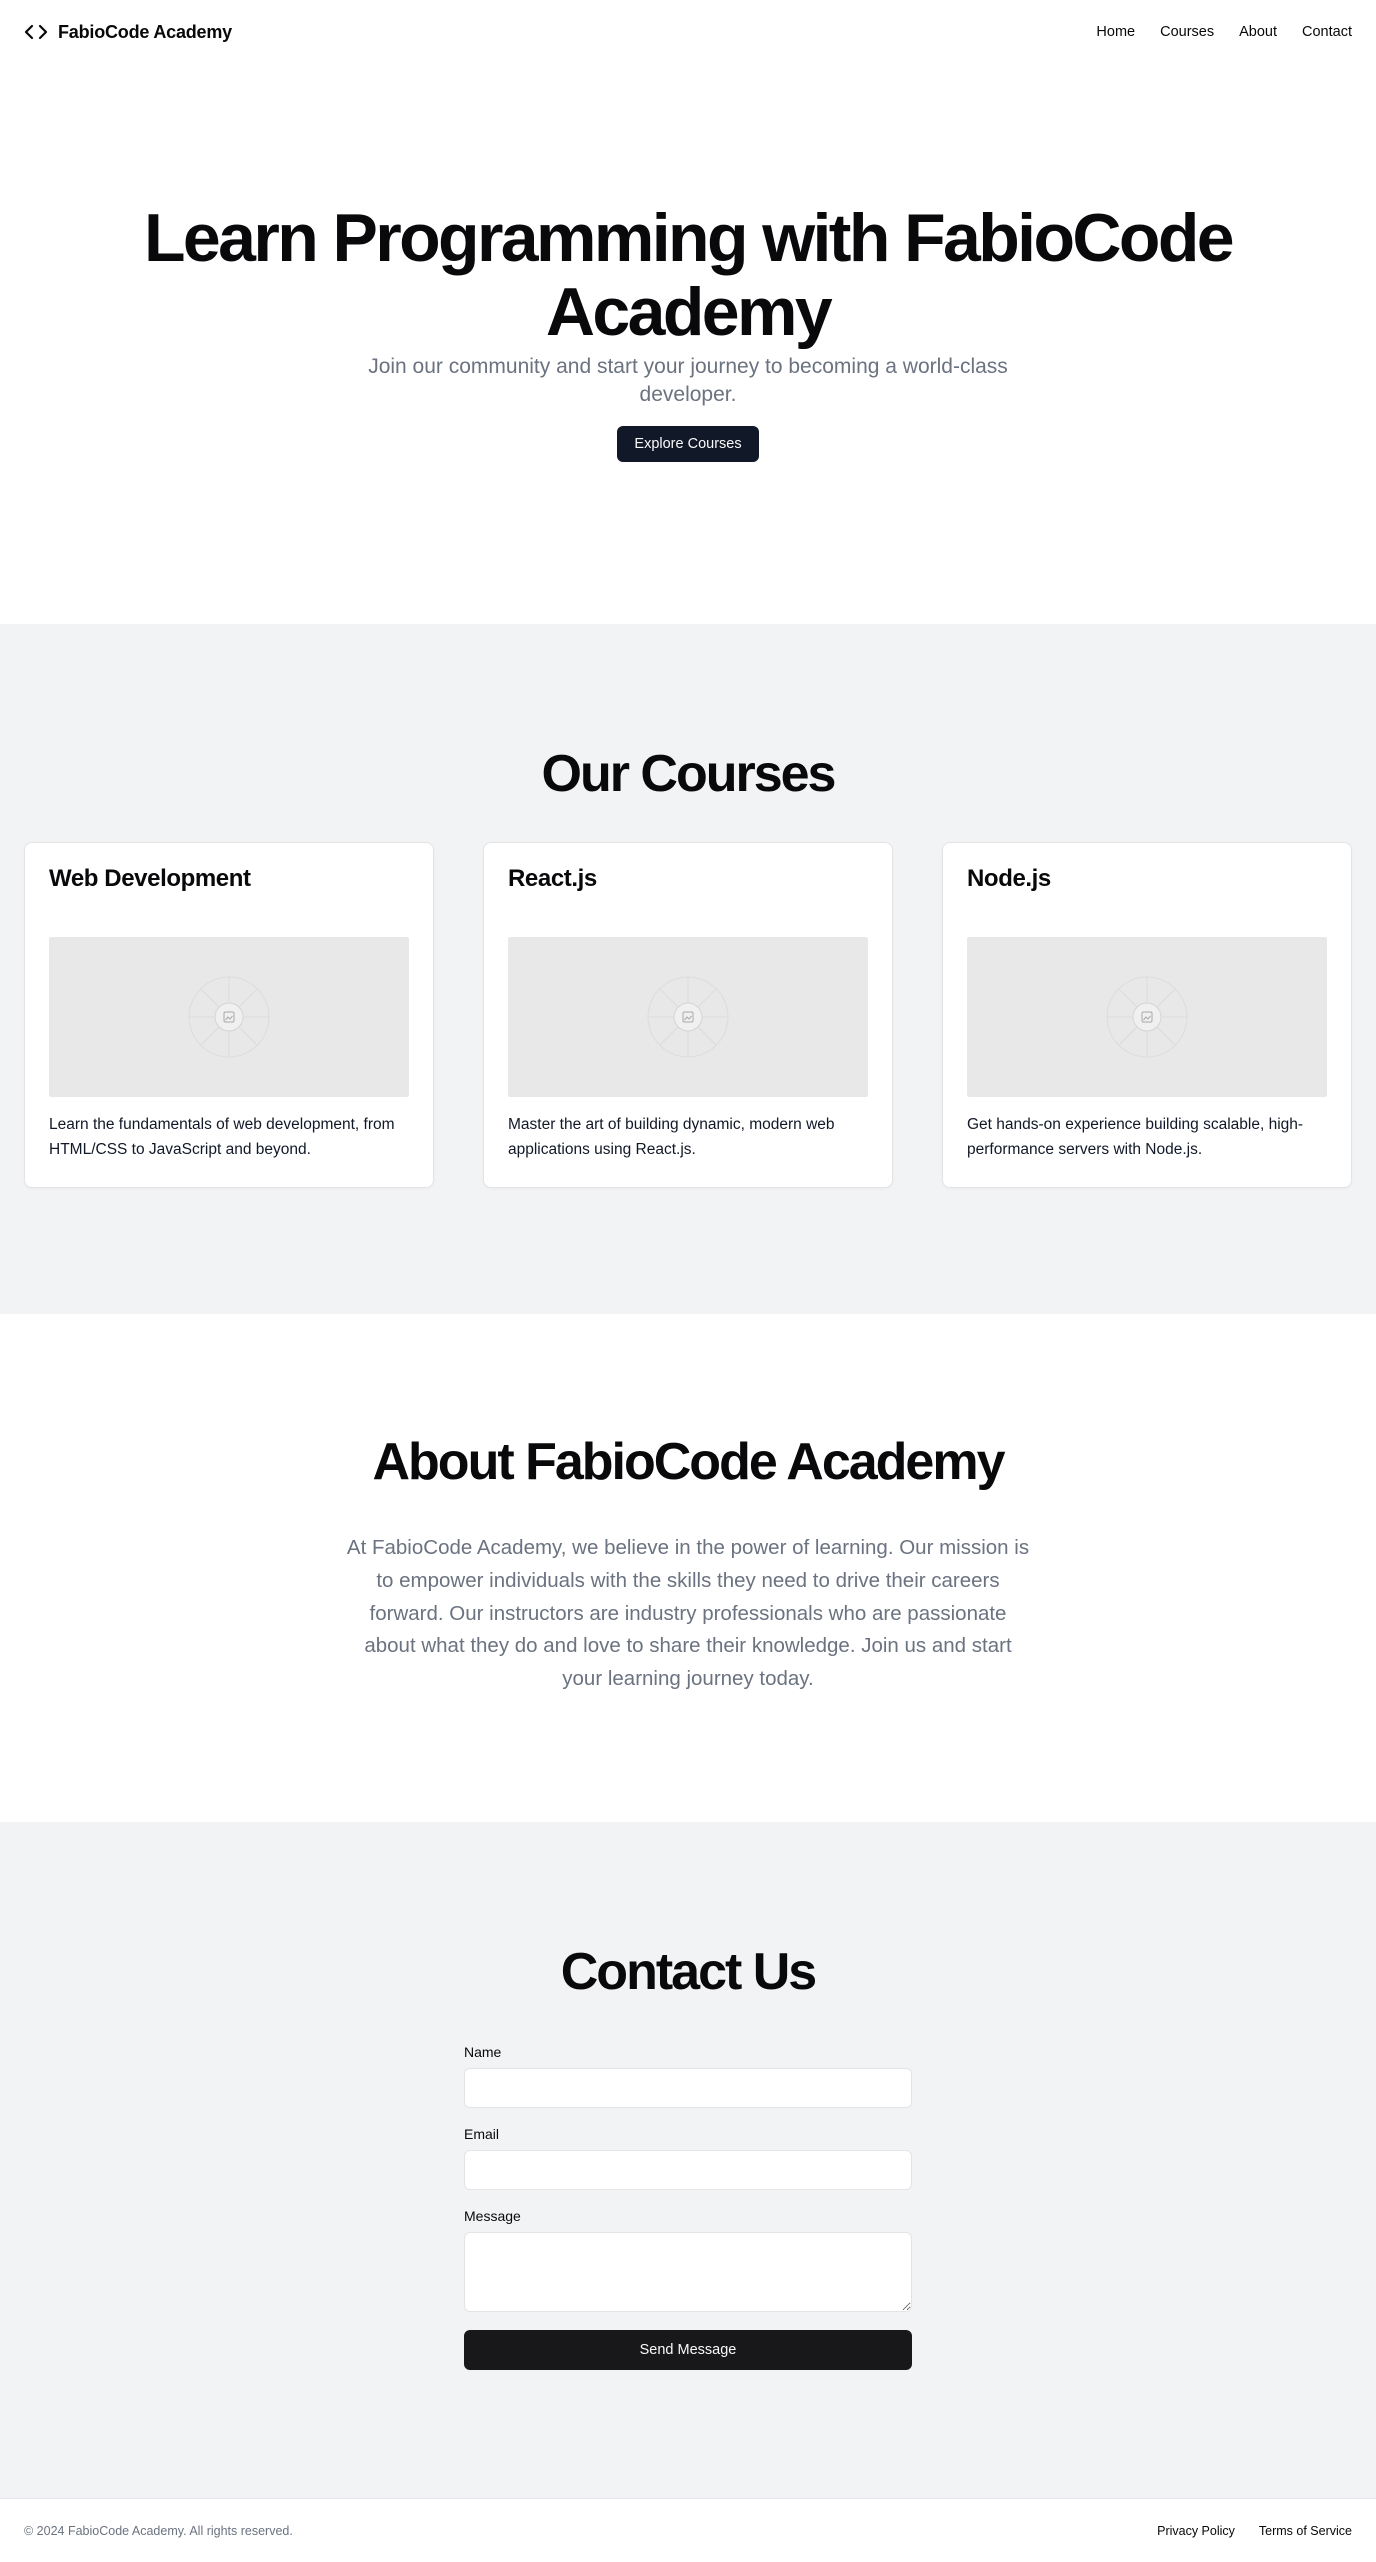 This screenshot has width=1376, height=2562. I want to click on course-title: Node.js, so click(1009, 878).